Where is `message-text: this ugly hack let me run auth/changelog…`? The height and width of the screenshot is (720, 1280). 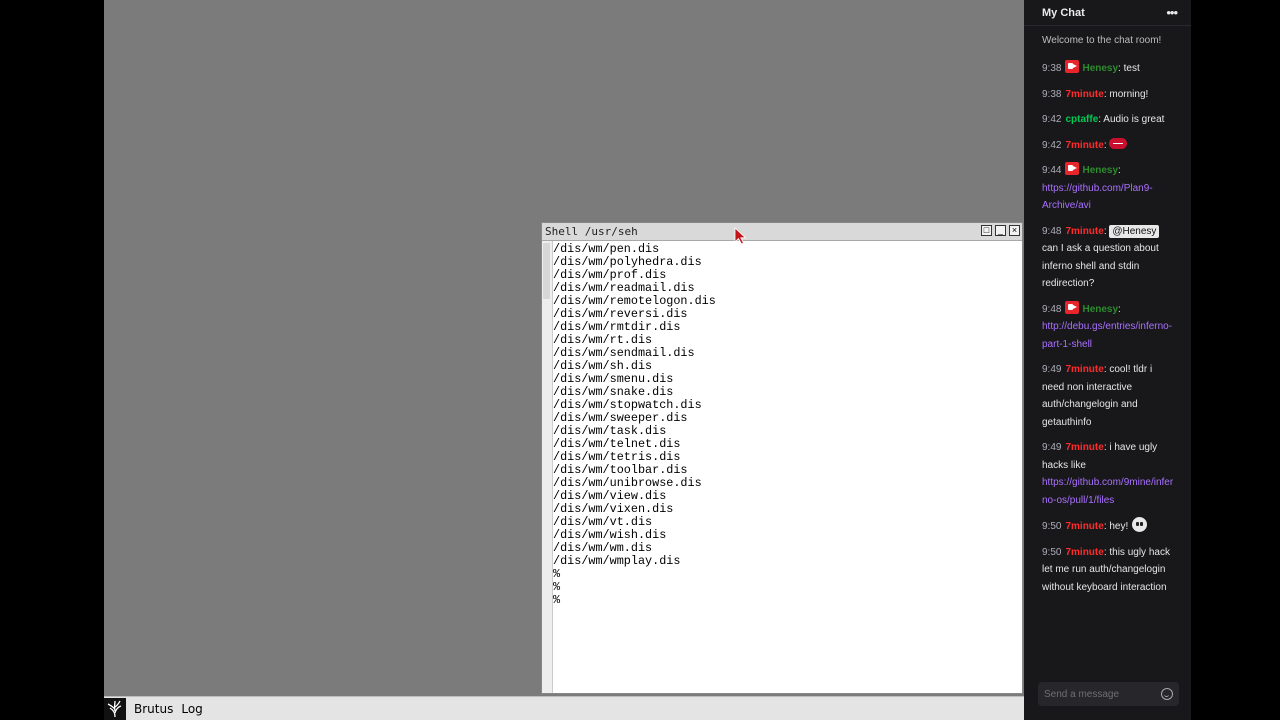 message-text: this ugly hack let me run auth/changelog… is located at coordinates (1106, 569).